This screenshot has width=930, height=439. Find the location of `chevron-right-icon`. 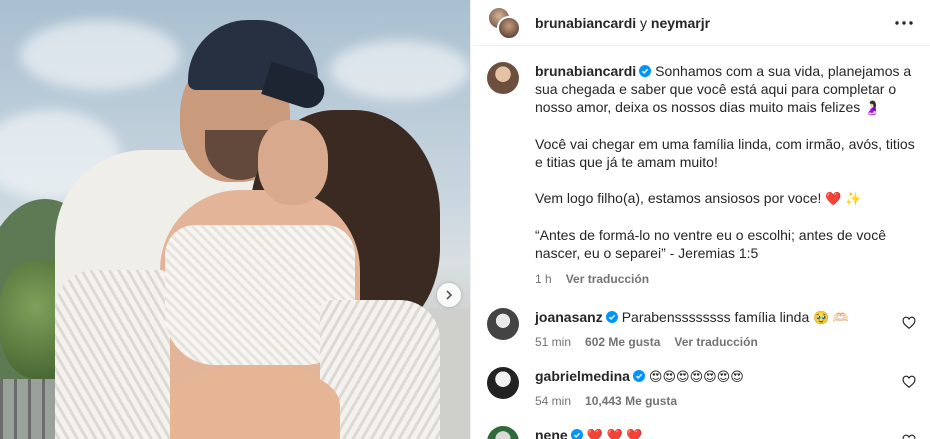

chevron-right-icon is located at coordinates (449, 295).